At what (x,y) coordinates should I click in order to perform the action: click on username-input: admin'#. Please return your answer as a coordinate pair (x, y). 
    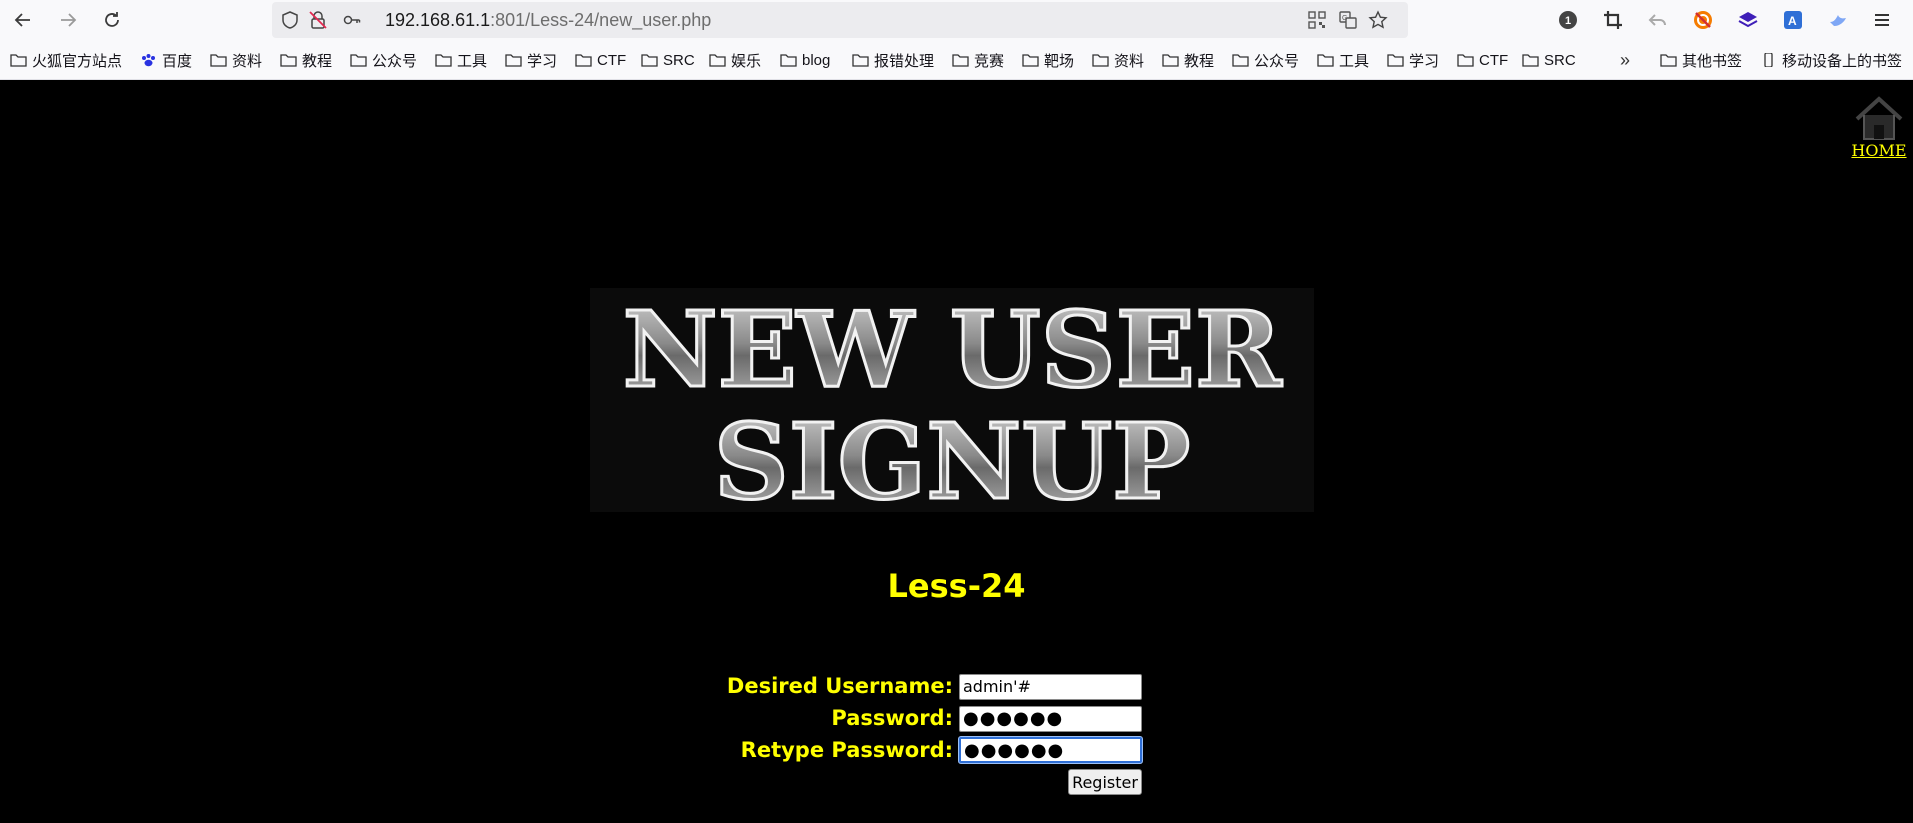
    Looking at the image, I should click on (1050, 687).